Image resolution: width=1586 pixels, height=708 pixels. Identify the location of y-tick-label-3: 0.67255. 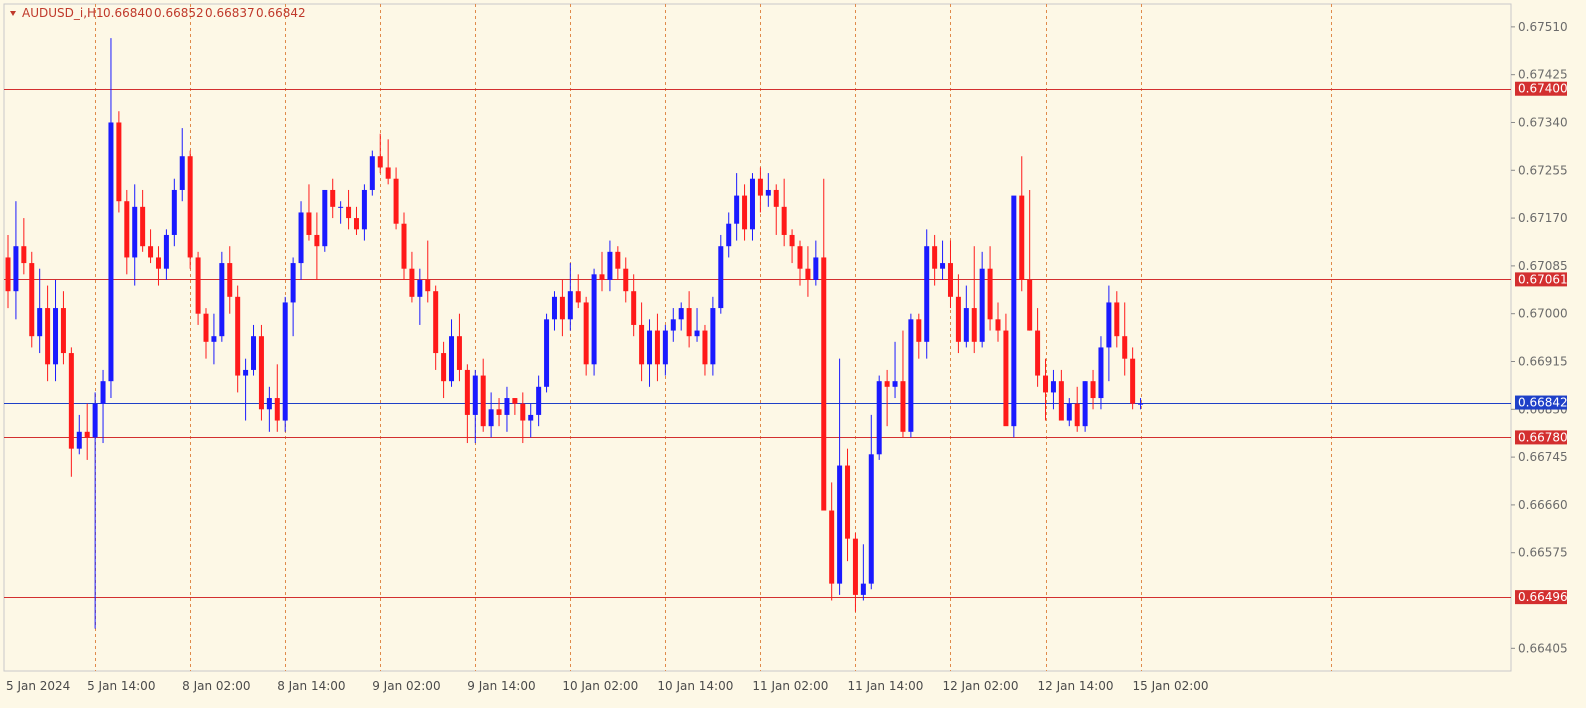
(1543, 170).